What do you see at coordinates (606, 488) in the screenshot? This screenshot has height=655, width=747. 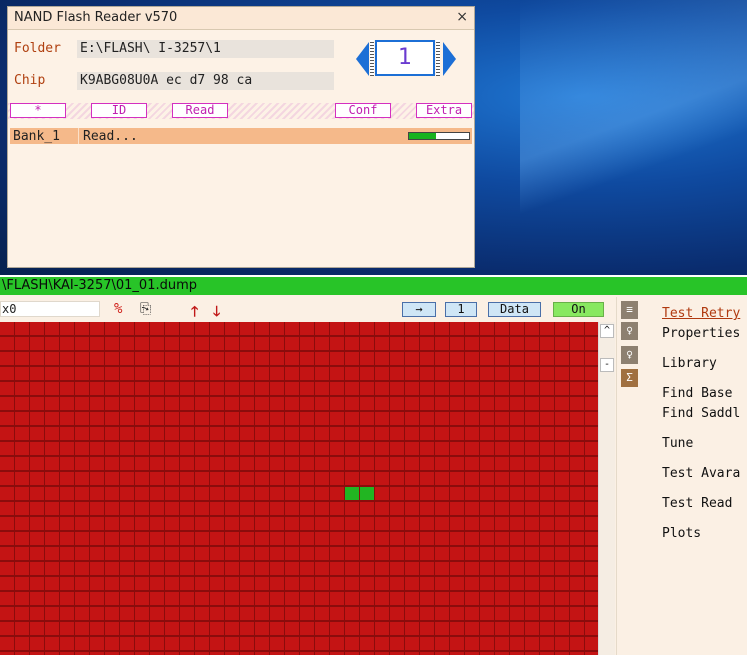 I see `vertical-scrollbar: ^ -` at bounding box center [606, 488].